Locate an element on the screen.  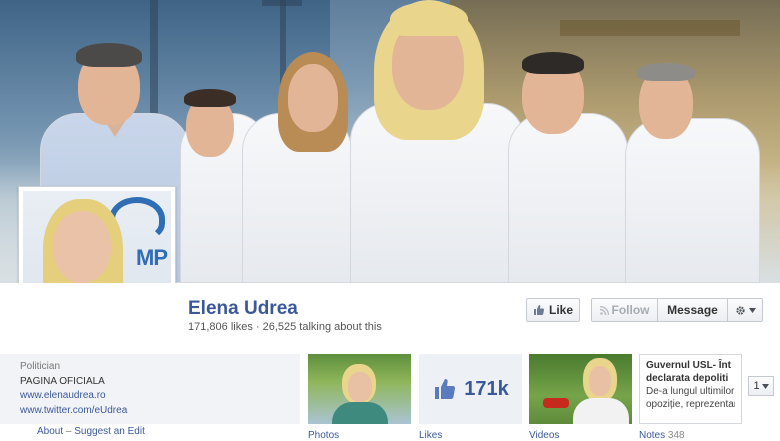
message-button: Message is located at coordinates (693, 310).